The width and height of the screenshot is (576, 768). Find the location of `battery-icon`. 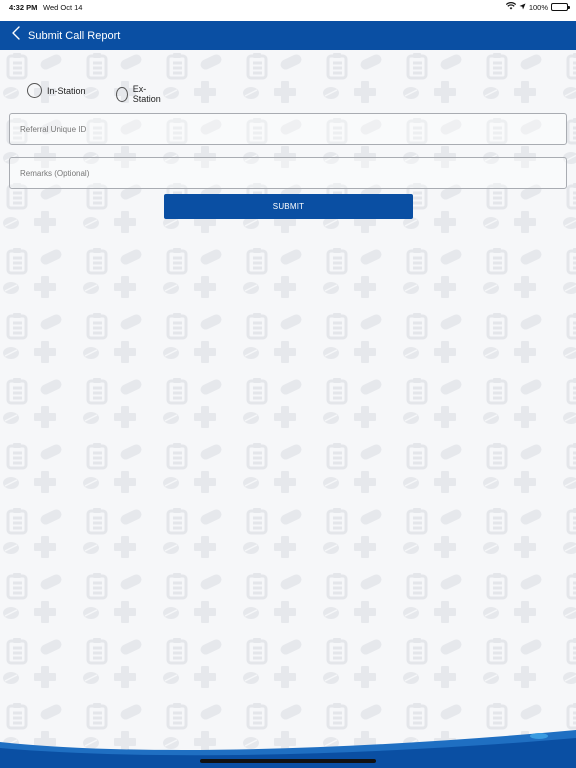

battery-icon is located at coordinates (560, 7).